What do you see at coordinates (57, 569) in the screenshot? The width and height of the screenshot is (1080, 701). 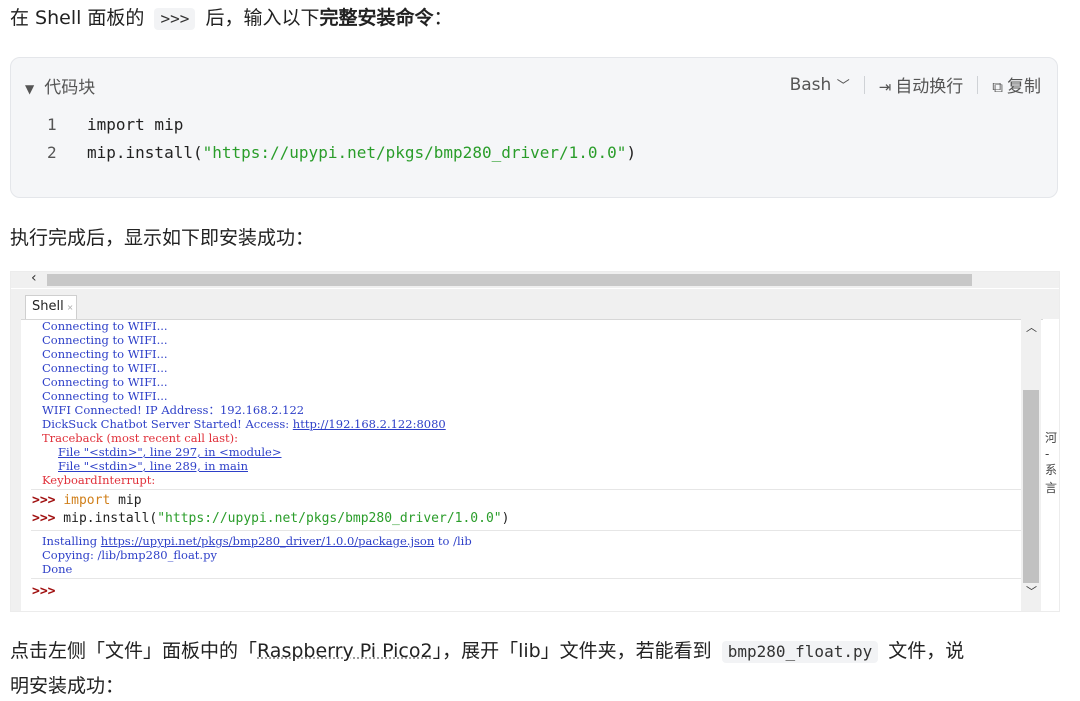 I see `console-line: Done` at bounding box center [57, 569].